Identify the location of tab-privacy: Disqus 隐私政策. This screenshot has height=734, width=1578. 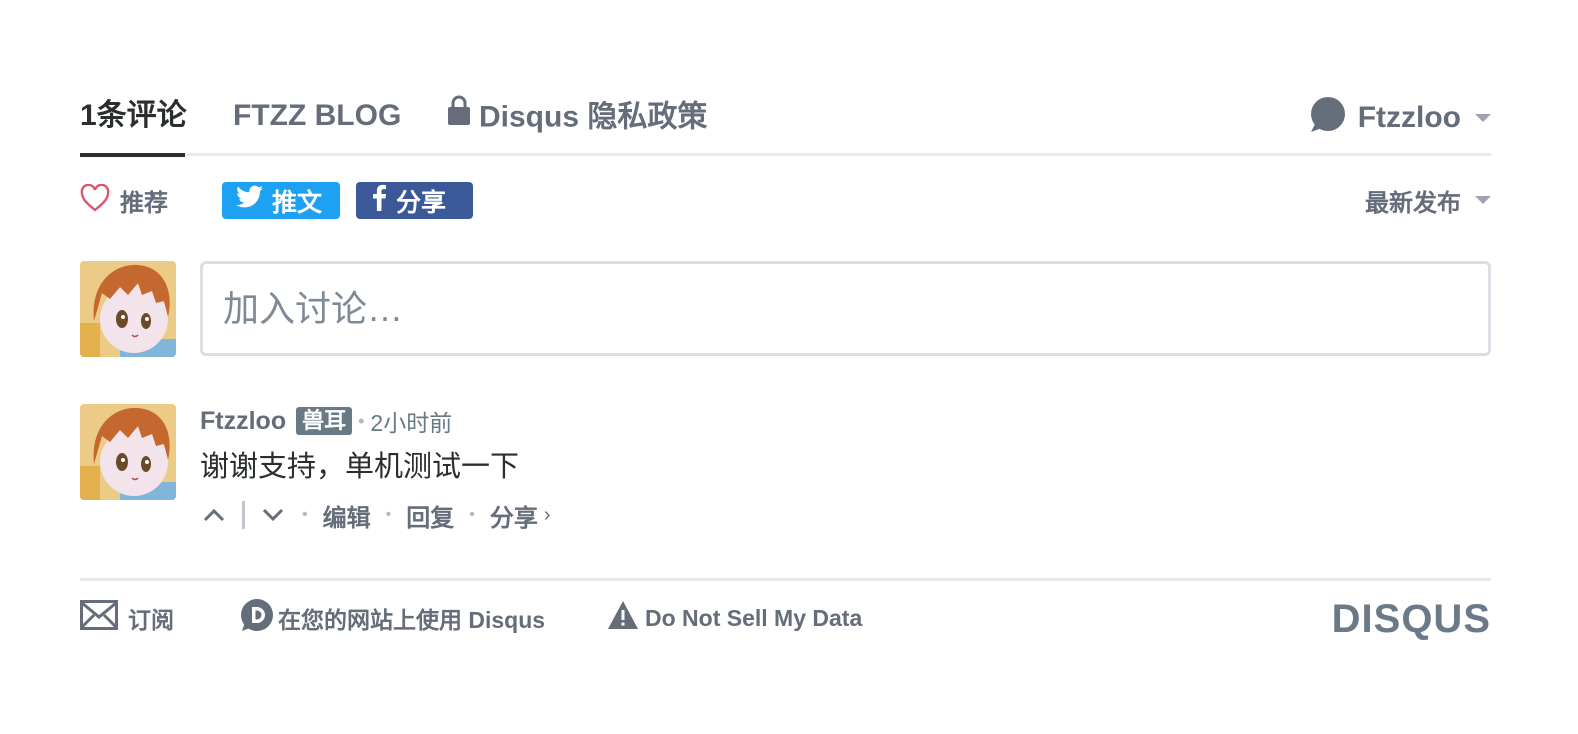
(577, 117).